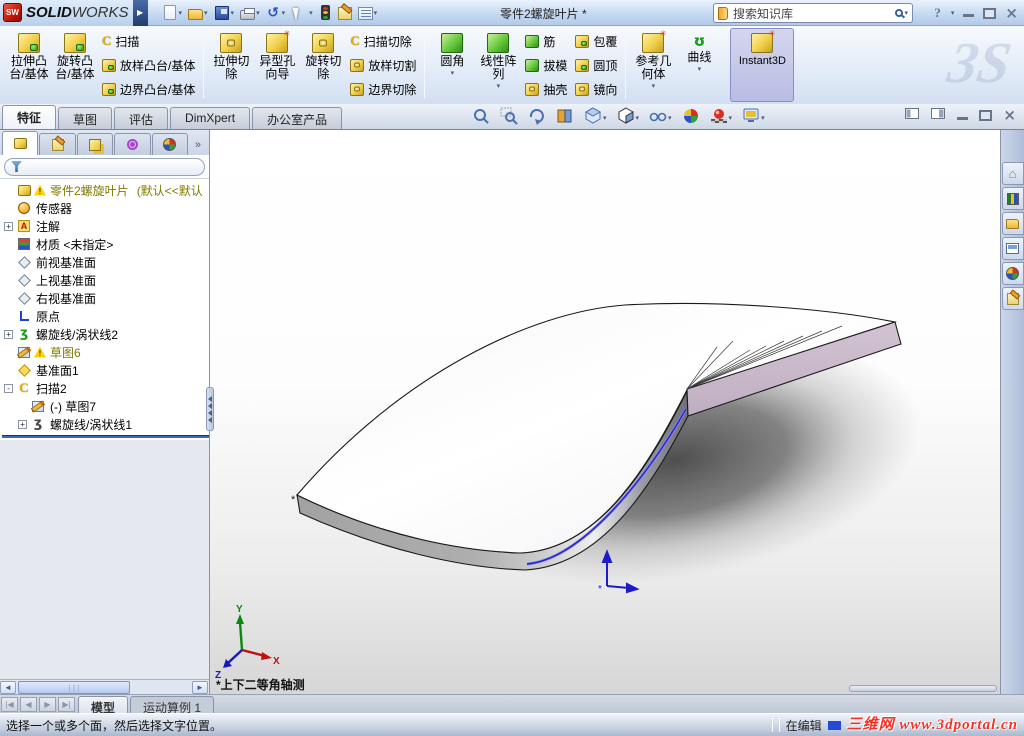  What do you see at coordinates (660, 117) in the screenshot?
I see `hide-show-items-button: ▾` at bounding box center [660, 117].